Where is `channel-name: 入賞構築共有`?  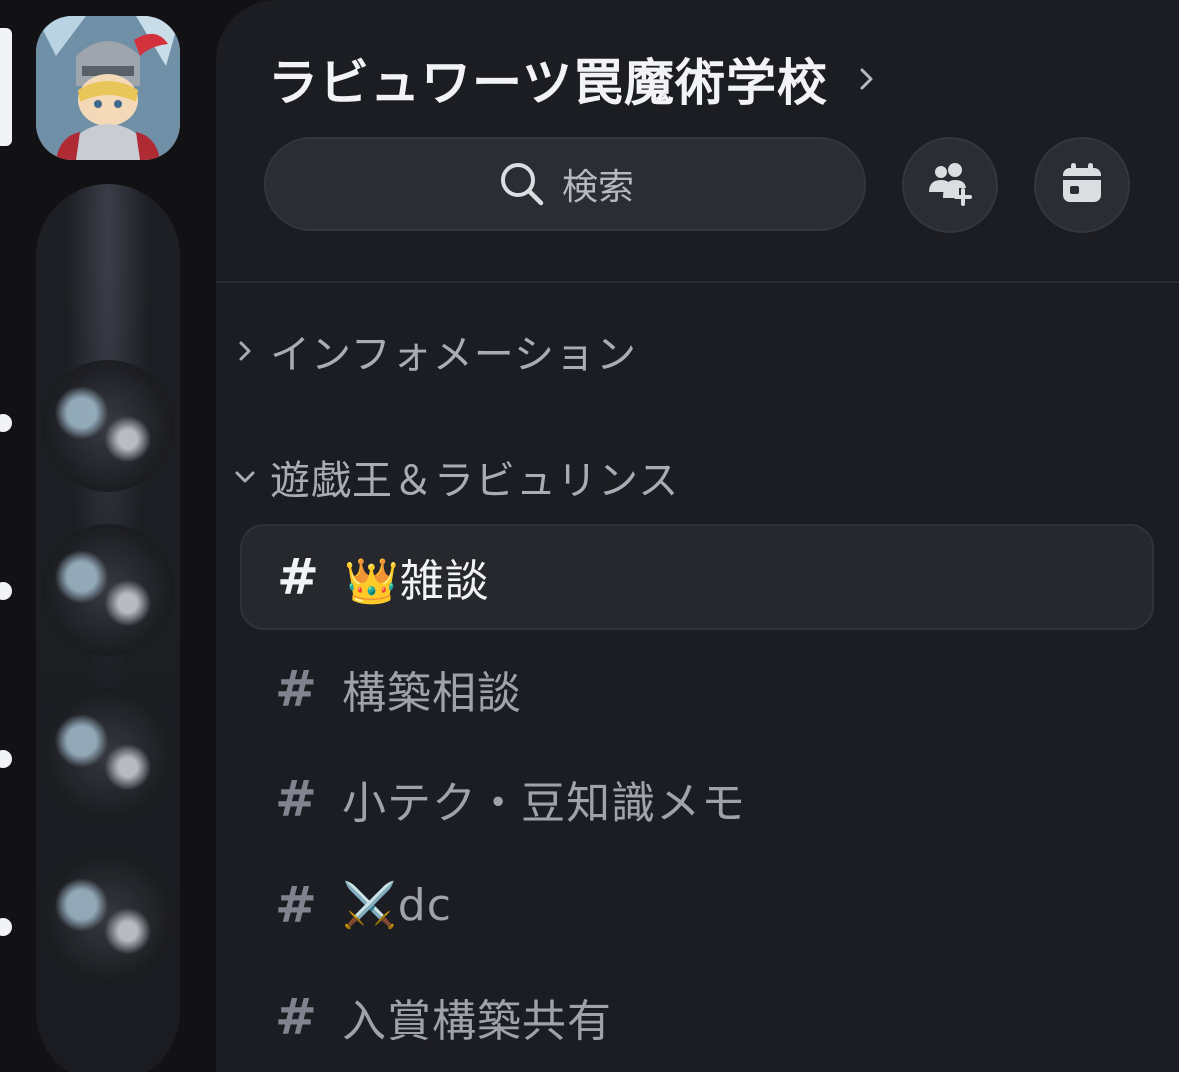
channel-name: 入賞構築共有 is located at coordinates (477, 1021).